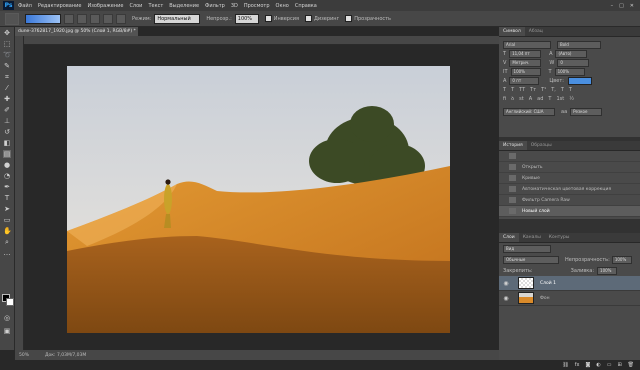 The height and width of the screenshot is (370, 640). What do you see at coordinates (7, 242) in the screenshot?
I see `zoom-tool-icon: ⌕` at bounding box center [7, 242].